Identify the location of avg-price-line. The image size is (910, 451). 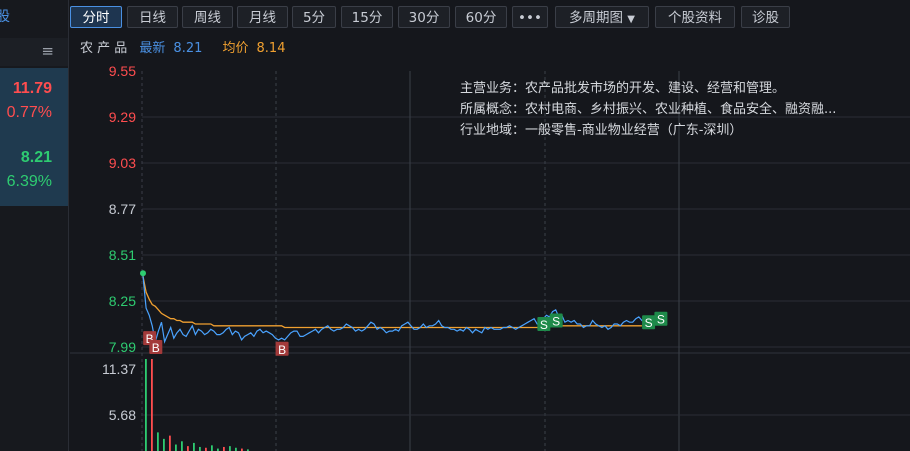
(392, 302).